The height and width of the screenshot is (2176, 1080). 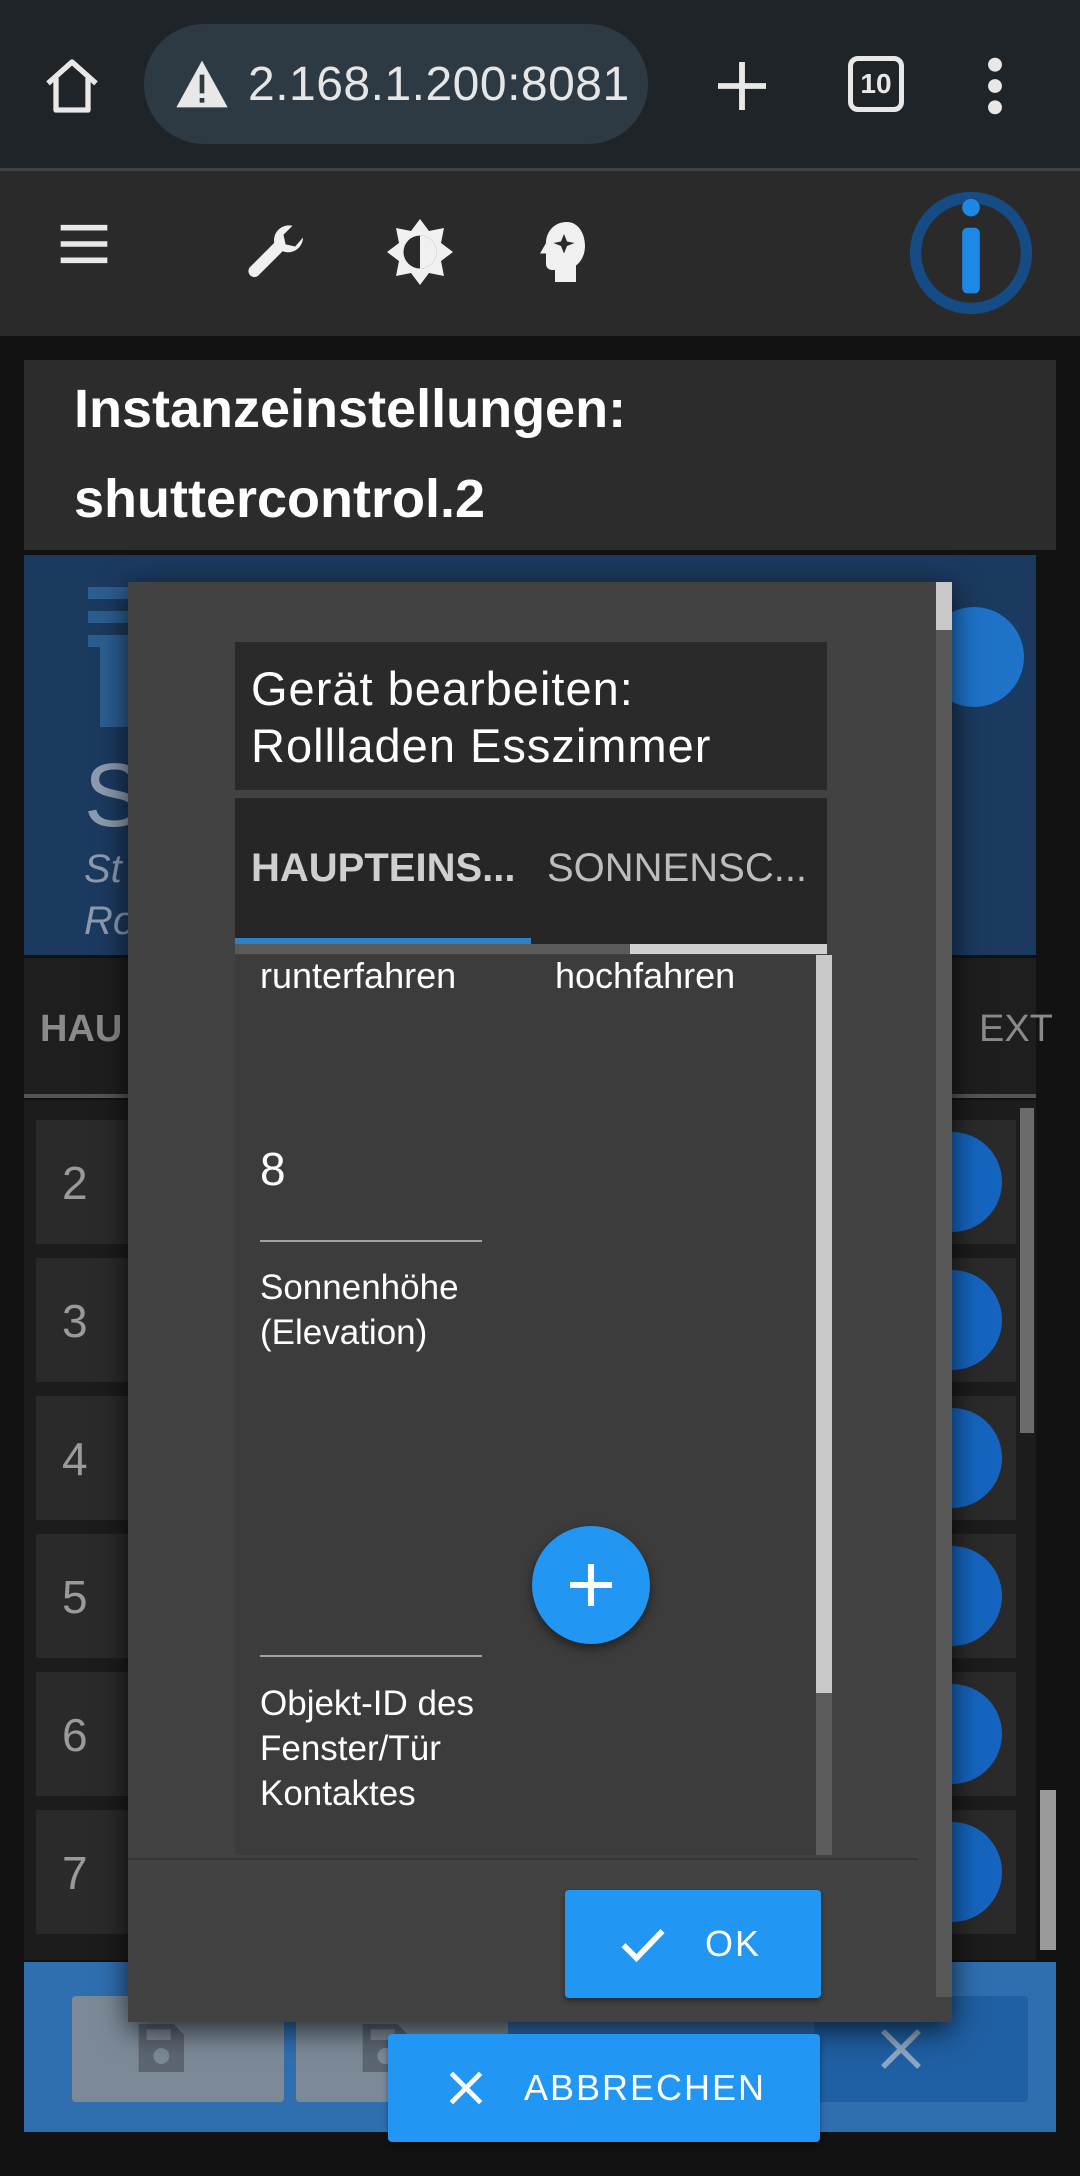 I want to click on page-title: Instanzeinstellungen:, so click(x=350, y=409).